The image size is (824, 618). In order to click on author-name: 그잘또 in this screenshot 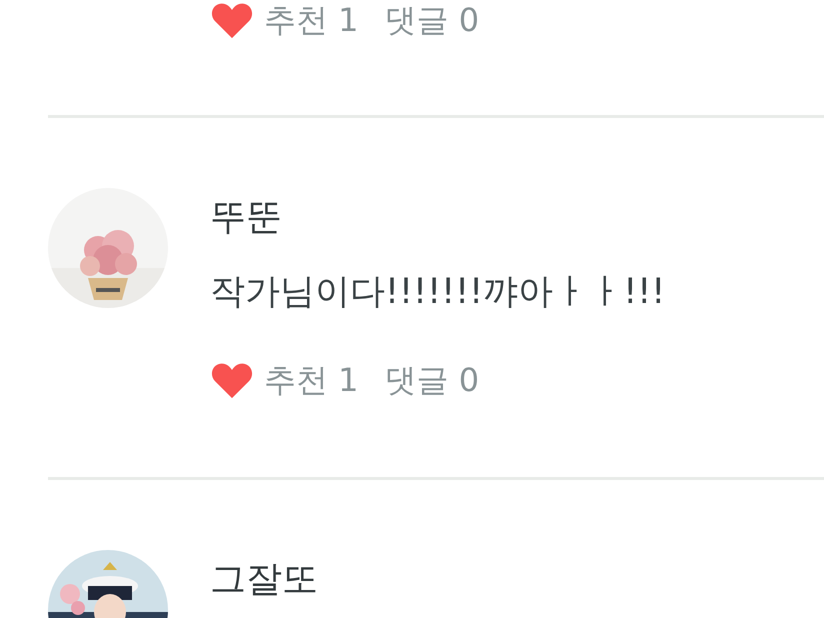, I will do `click(264, 580)`.